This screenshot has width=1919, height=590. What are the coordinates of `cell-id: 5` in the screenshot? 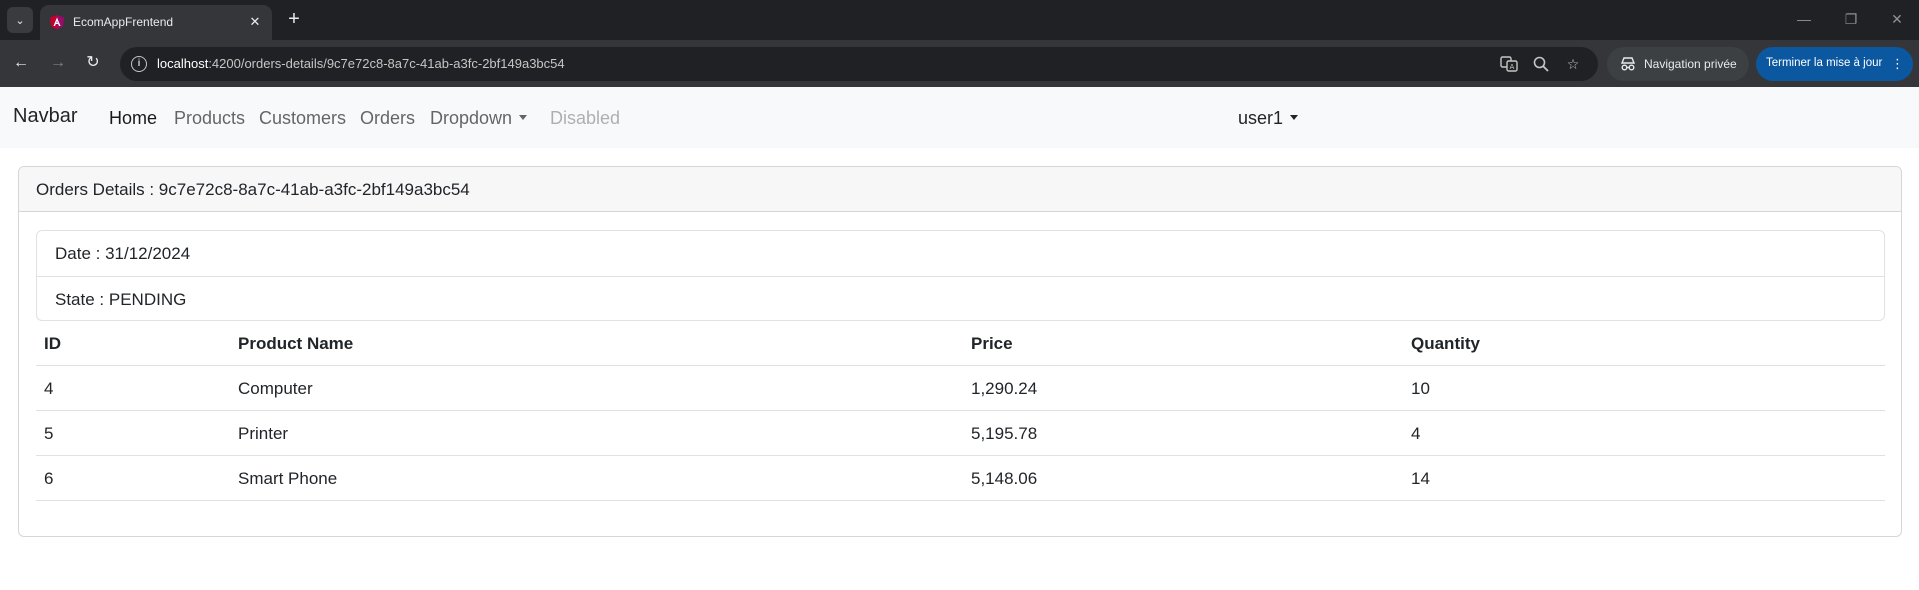 It's located at (49, 433).